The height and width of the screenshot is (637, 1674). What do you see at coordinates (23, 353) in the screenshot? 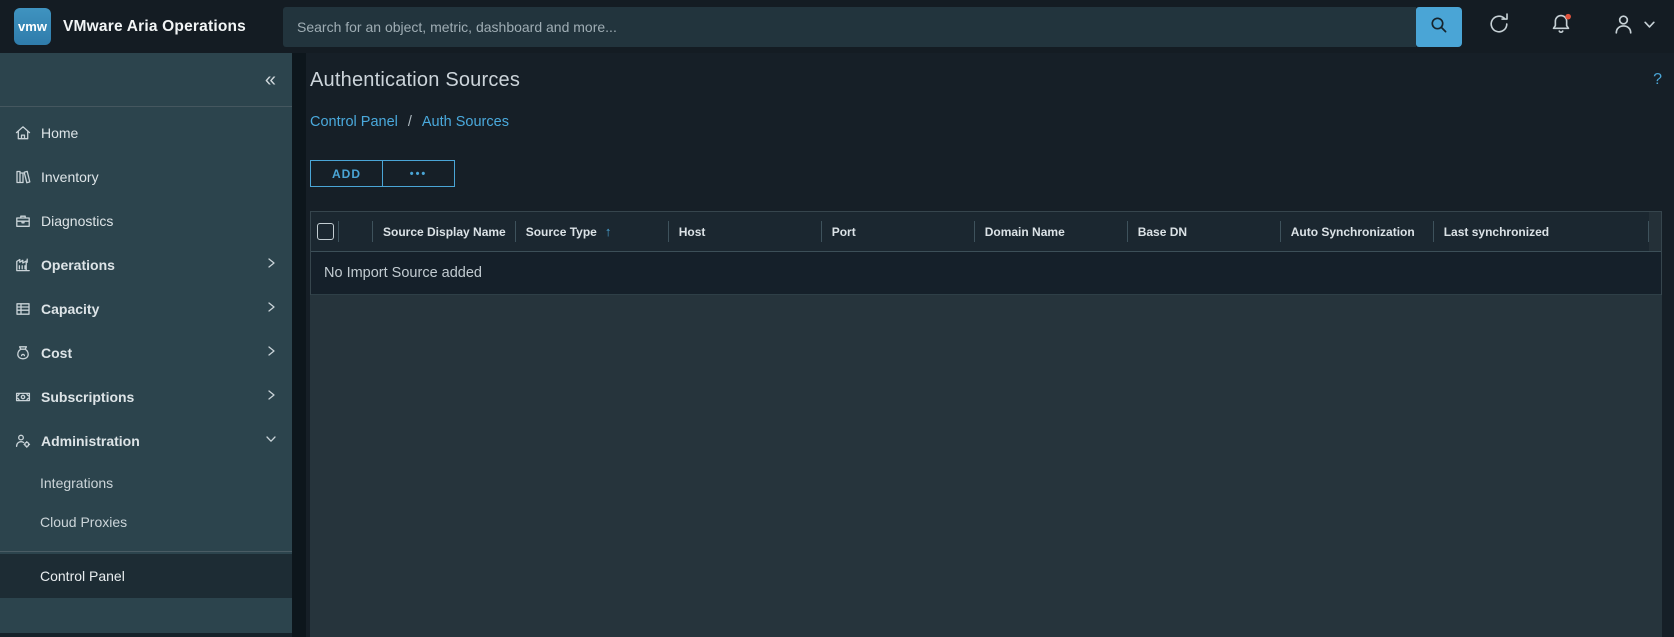
I see `cost-icon` at bounding box center [23, 353].